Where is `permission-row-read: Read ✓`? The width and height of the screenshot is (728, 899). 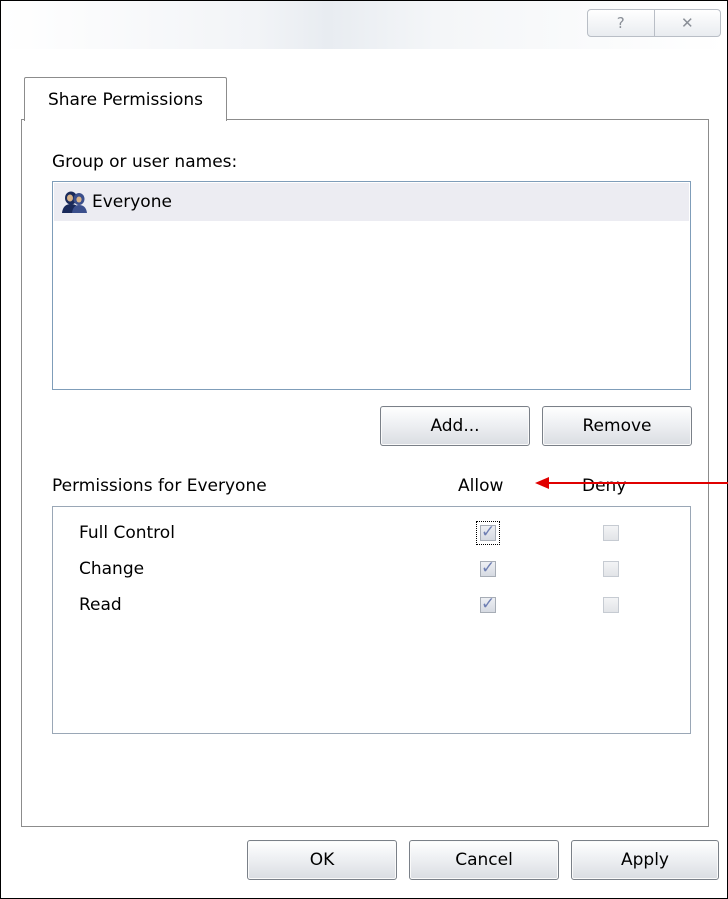 permission-row-read: Read ✓ is located at coordinates (371, 607).